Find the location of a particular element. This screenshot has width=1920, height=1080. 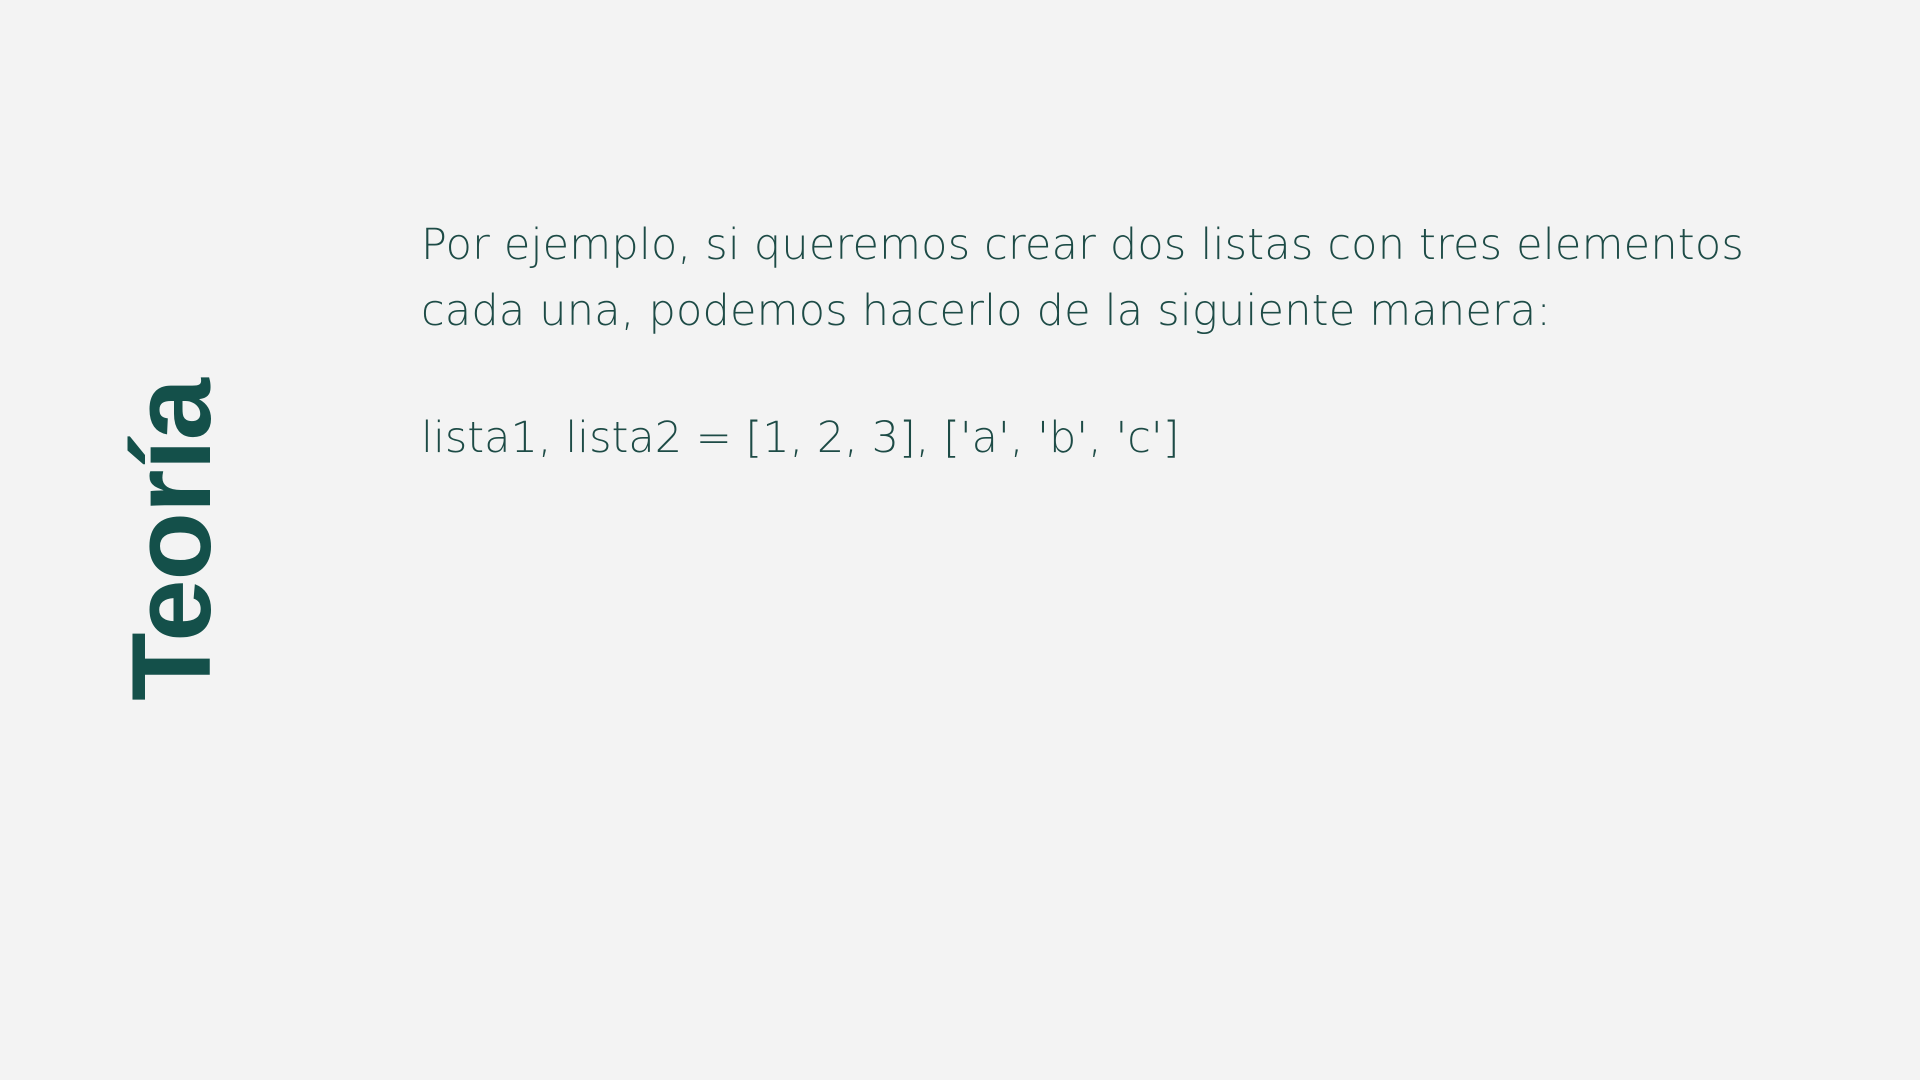

side-title: Teoría is located at coordinates (171, 540).